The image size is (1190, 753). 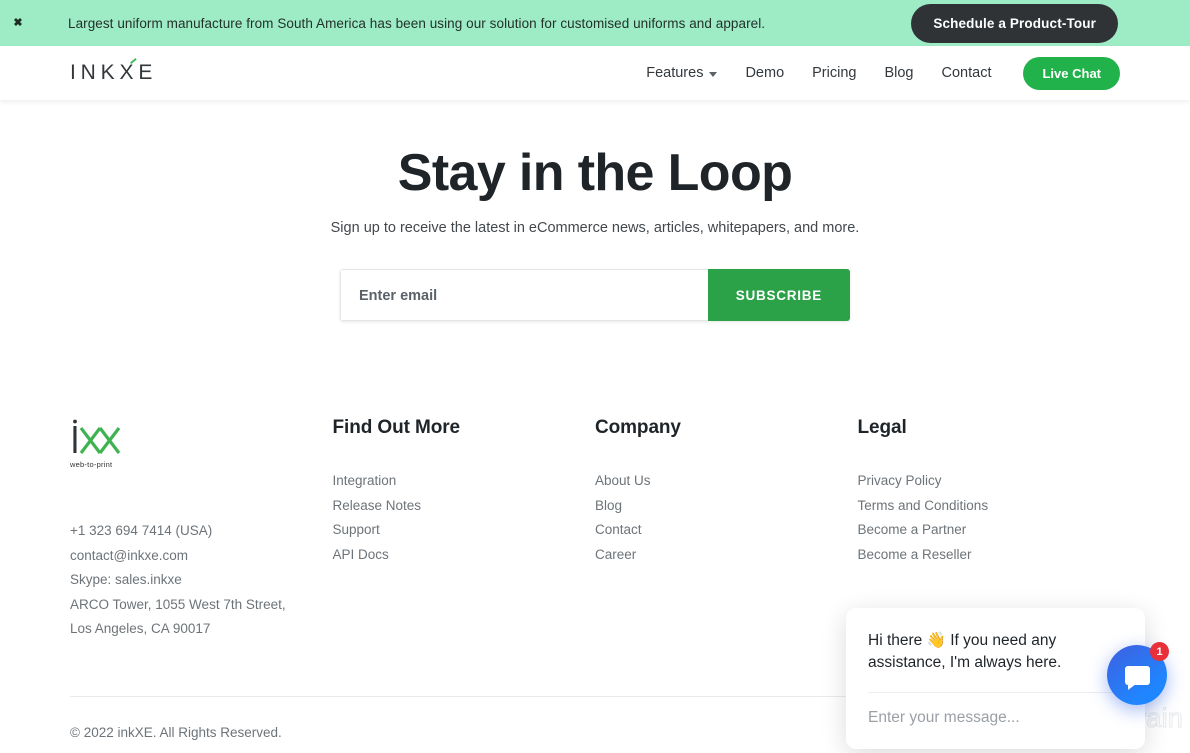 What do you see at coordinates (726, 555) in the screenshot?
I see `footer-link-career: Career` at bounding box center [726, 555].